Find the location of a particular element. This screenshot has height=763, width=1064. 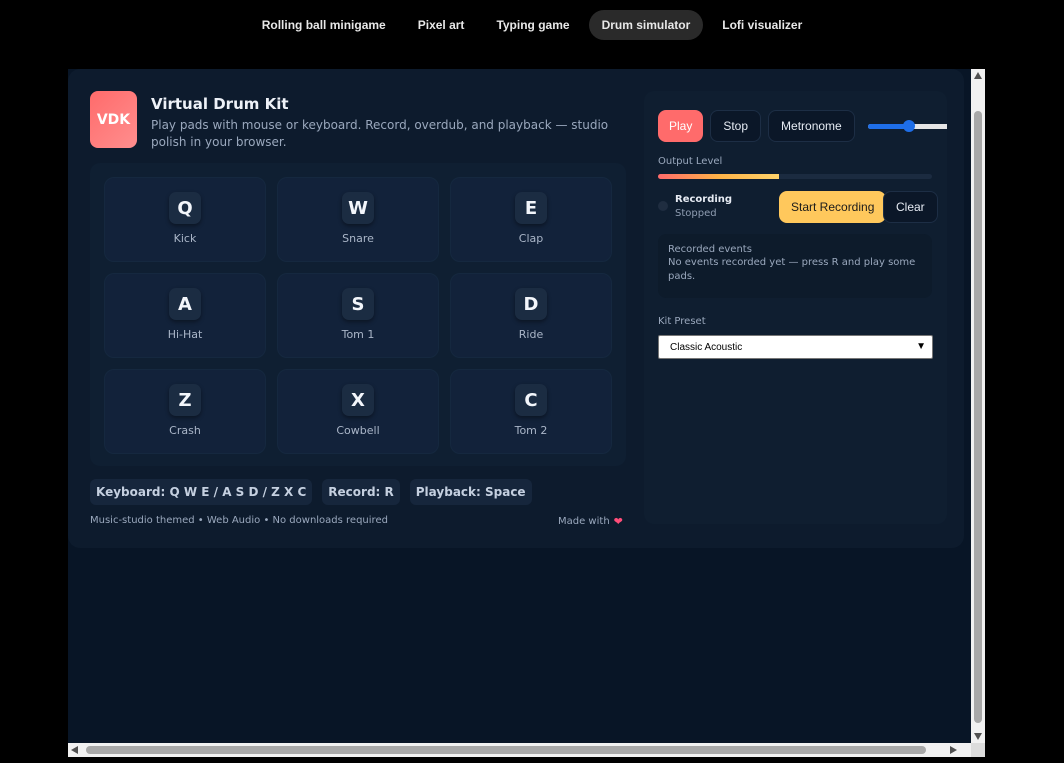

pad-crash: Z Crash is located at coordinates (185, 411).